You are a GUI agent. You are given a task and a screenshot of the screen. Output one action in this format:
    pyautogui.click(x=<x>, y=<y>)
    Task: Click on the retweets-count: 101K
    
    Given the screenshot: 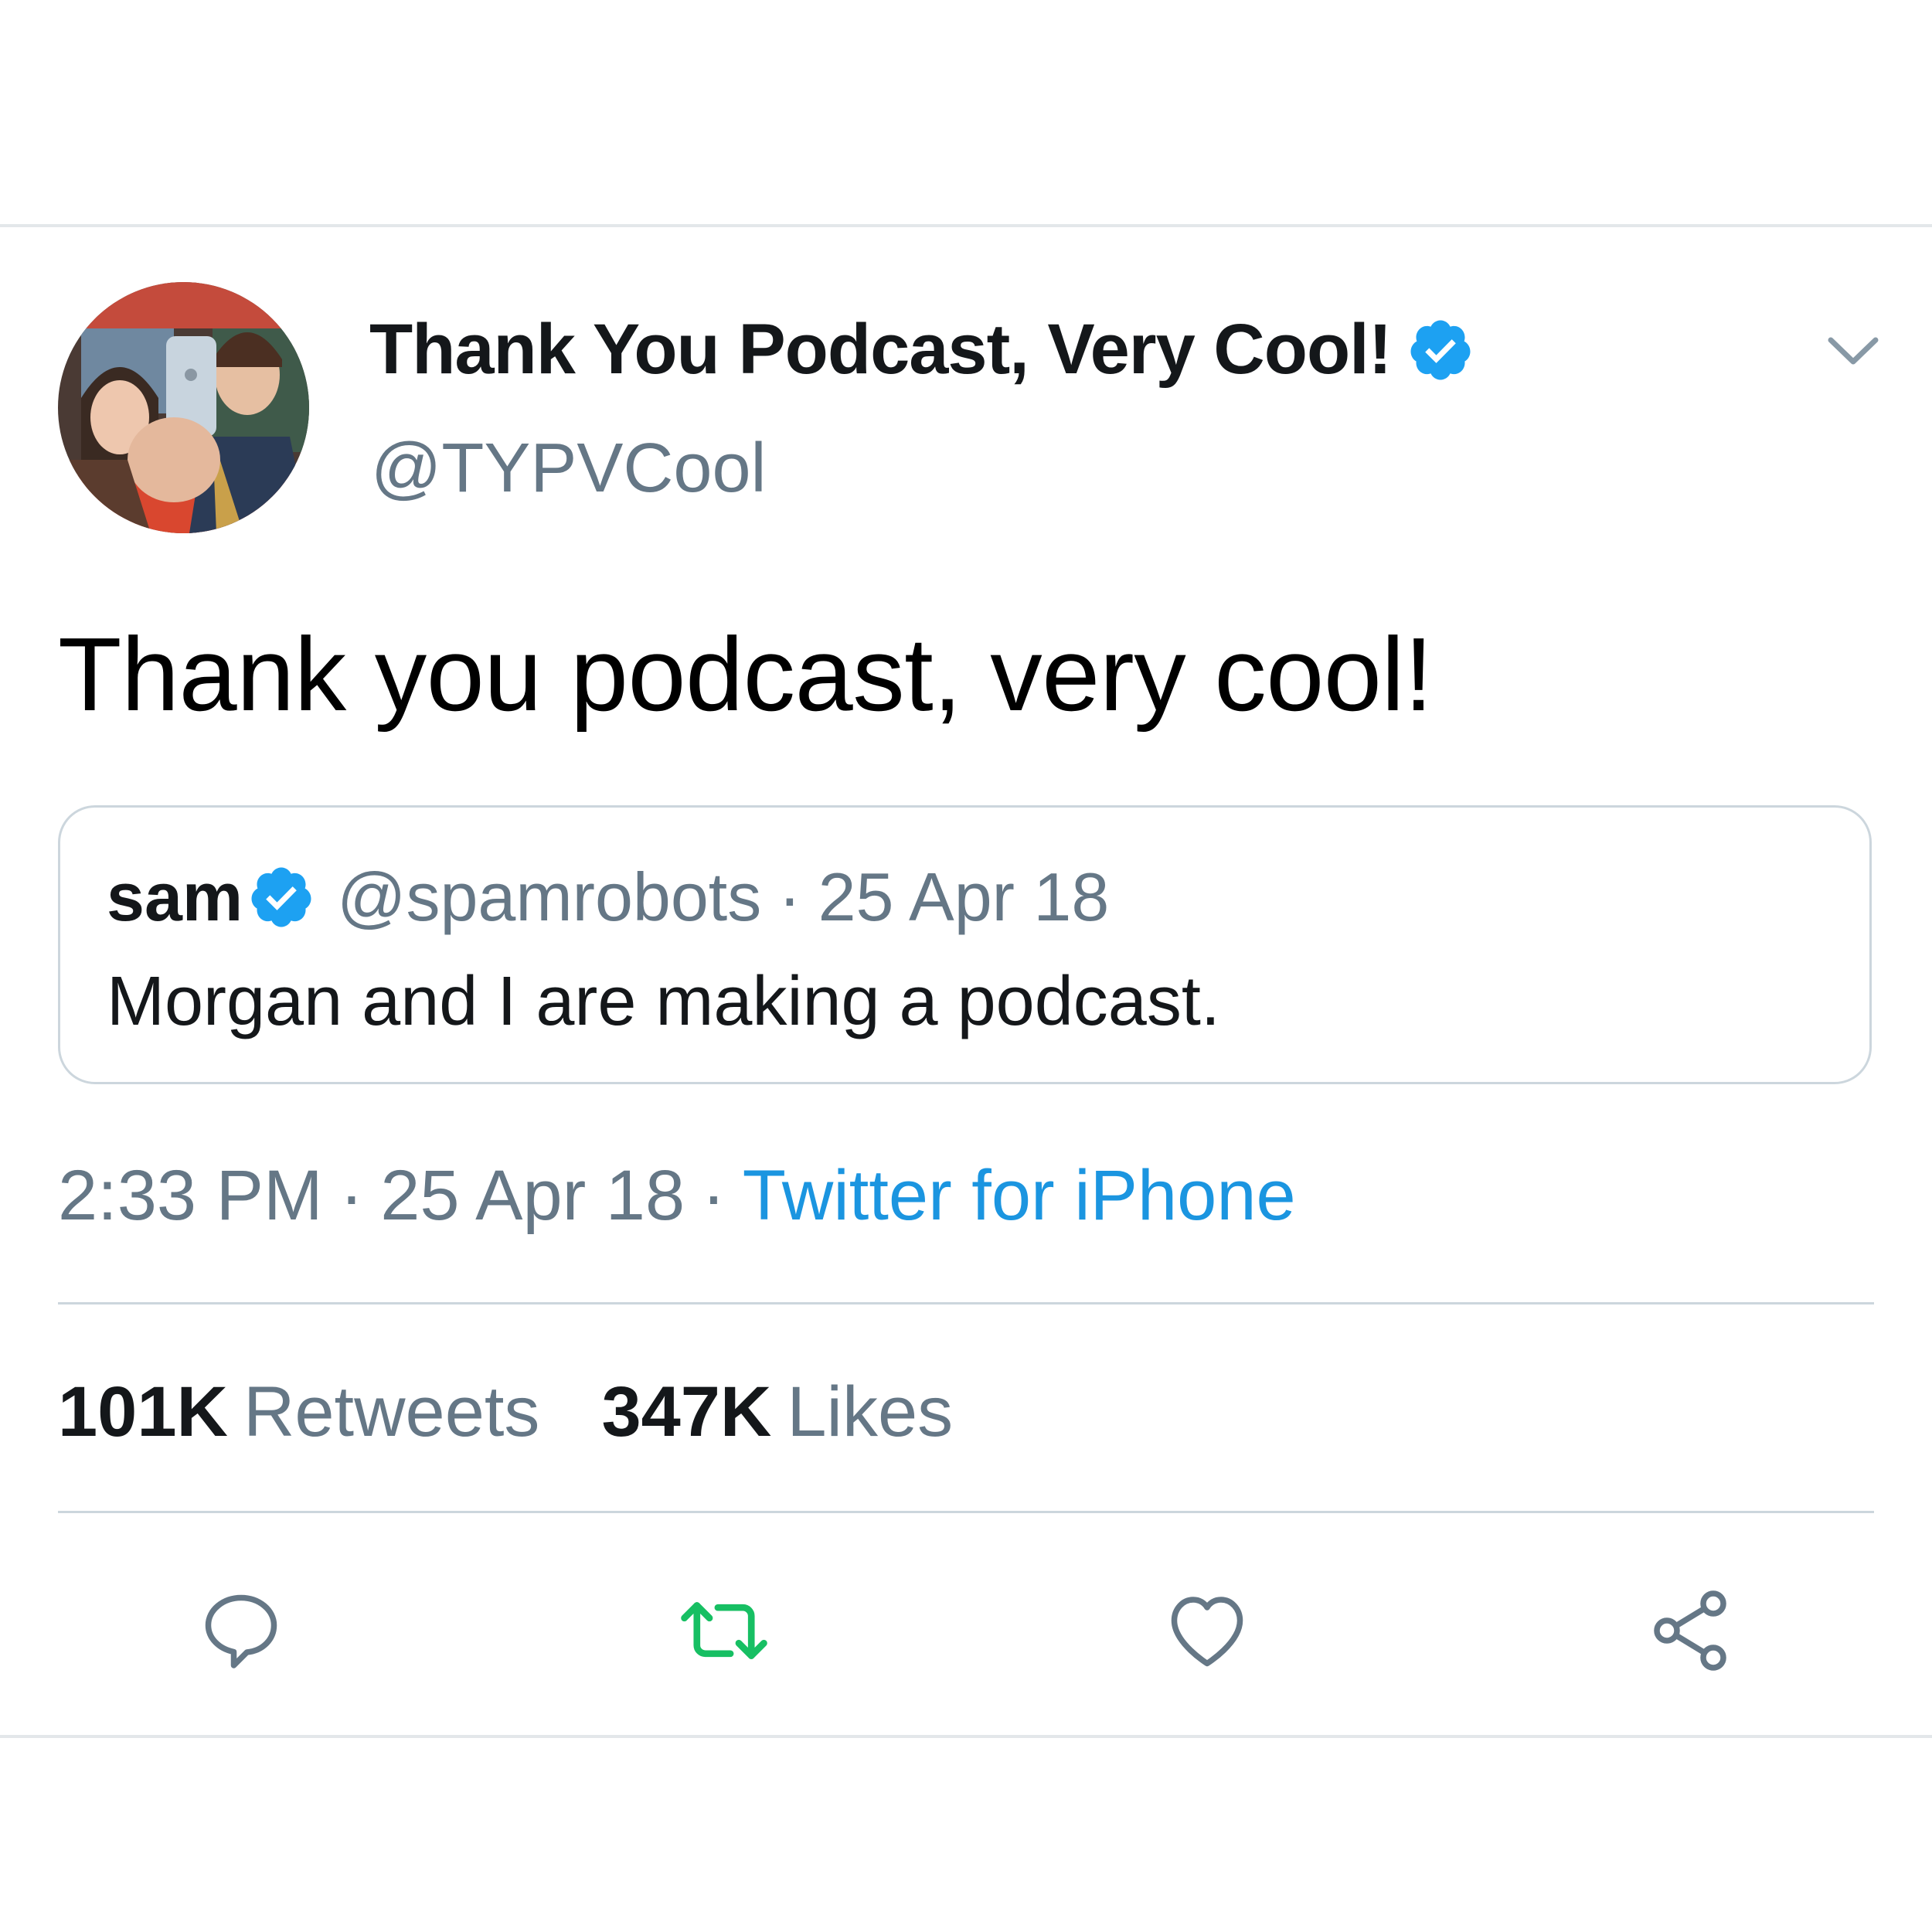 What is the action you would take?
    pyautogui.click(x=143, y=1412)
    